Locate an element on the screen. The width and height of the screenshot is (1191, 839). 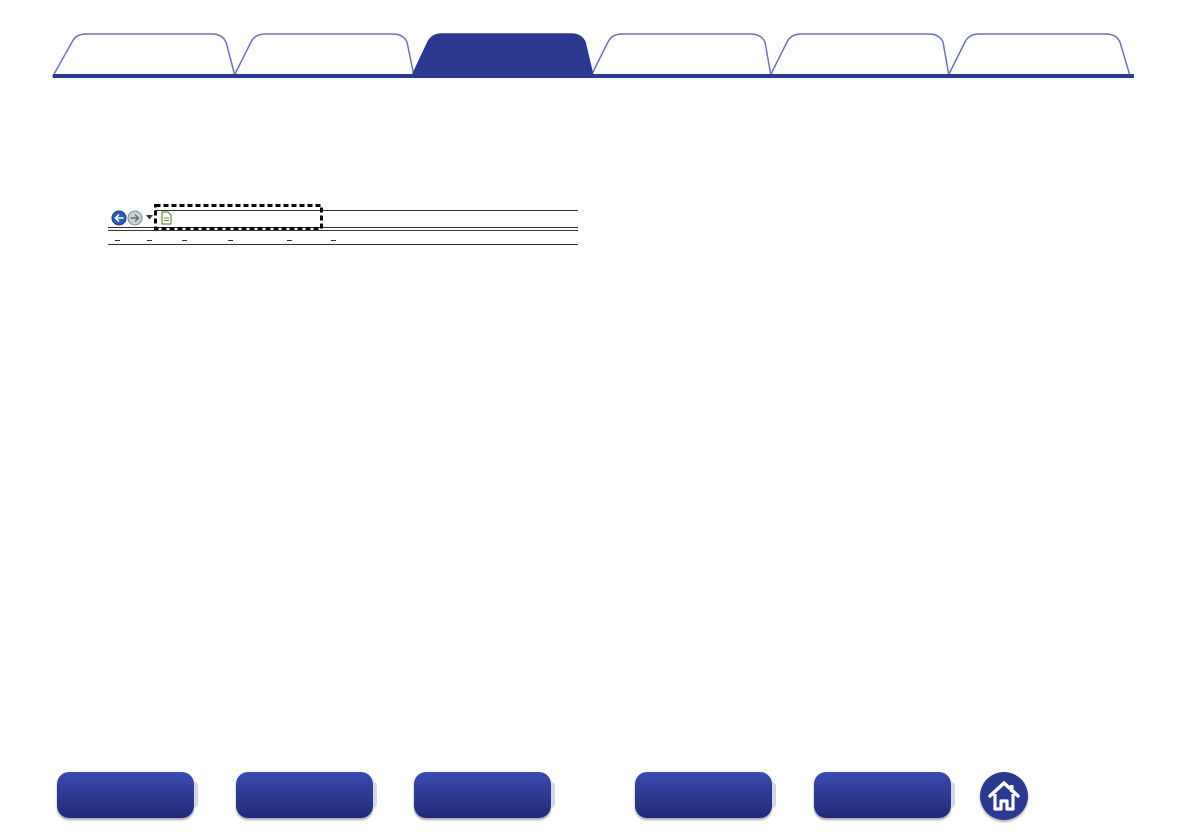
home-icon is located at coordinates (1004, 796).